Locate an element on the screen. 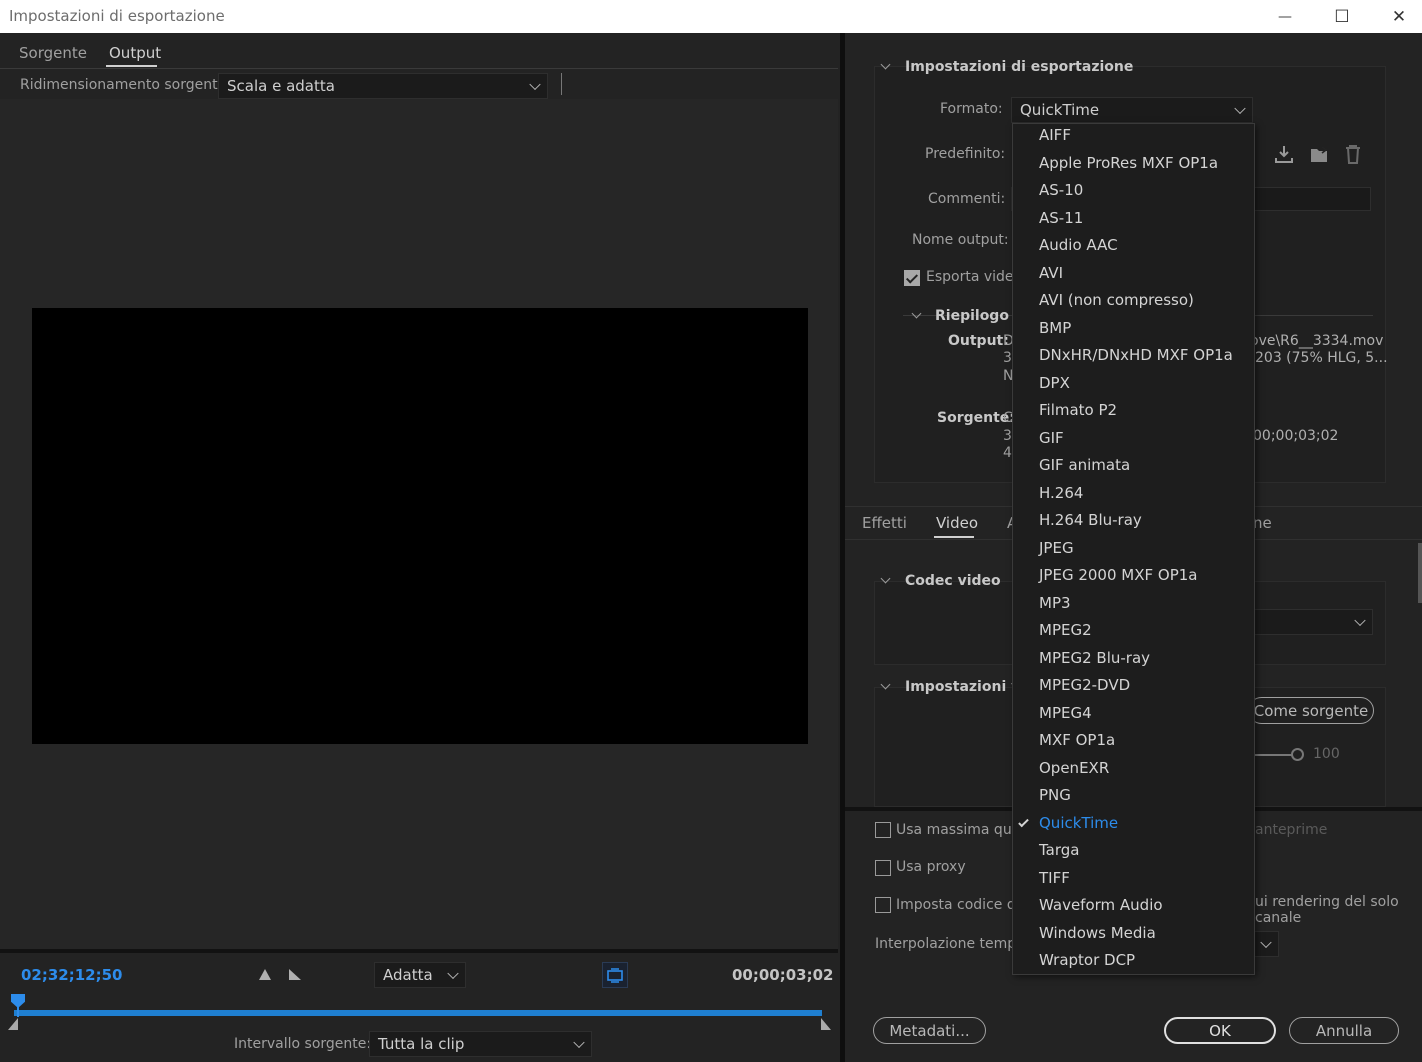  format-menu-item: MPEG4 is located at coordinates (1065, 713).